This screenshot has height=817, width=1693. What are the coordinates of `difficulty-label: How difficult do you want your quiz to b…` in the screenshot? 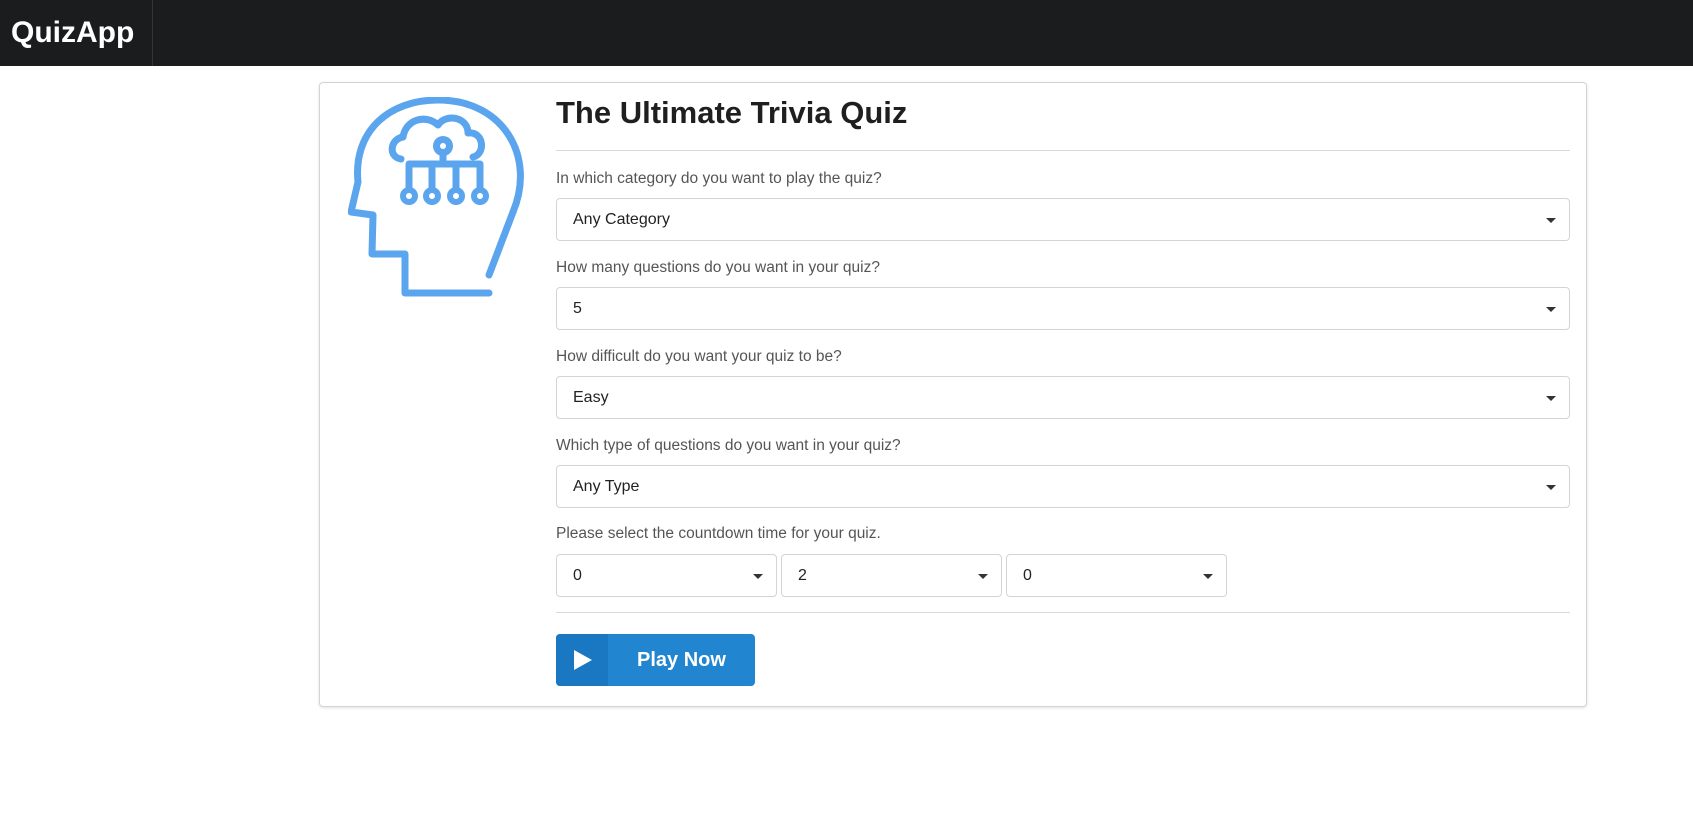 It's located at (699, 356).